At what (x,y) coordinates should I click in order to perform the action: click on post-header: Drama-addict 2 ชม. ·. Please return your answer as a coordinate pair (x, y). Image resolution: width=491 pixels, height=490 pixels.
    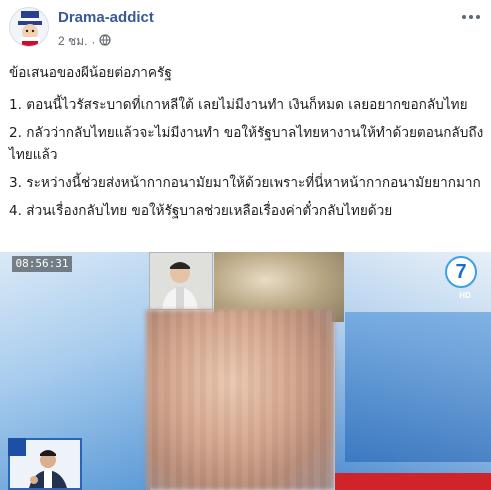
    Looking at the image, I should click on (245, 30).